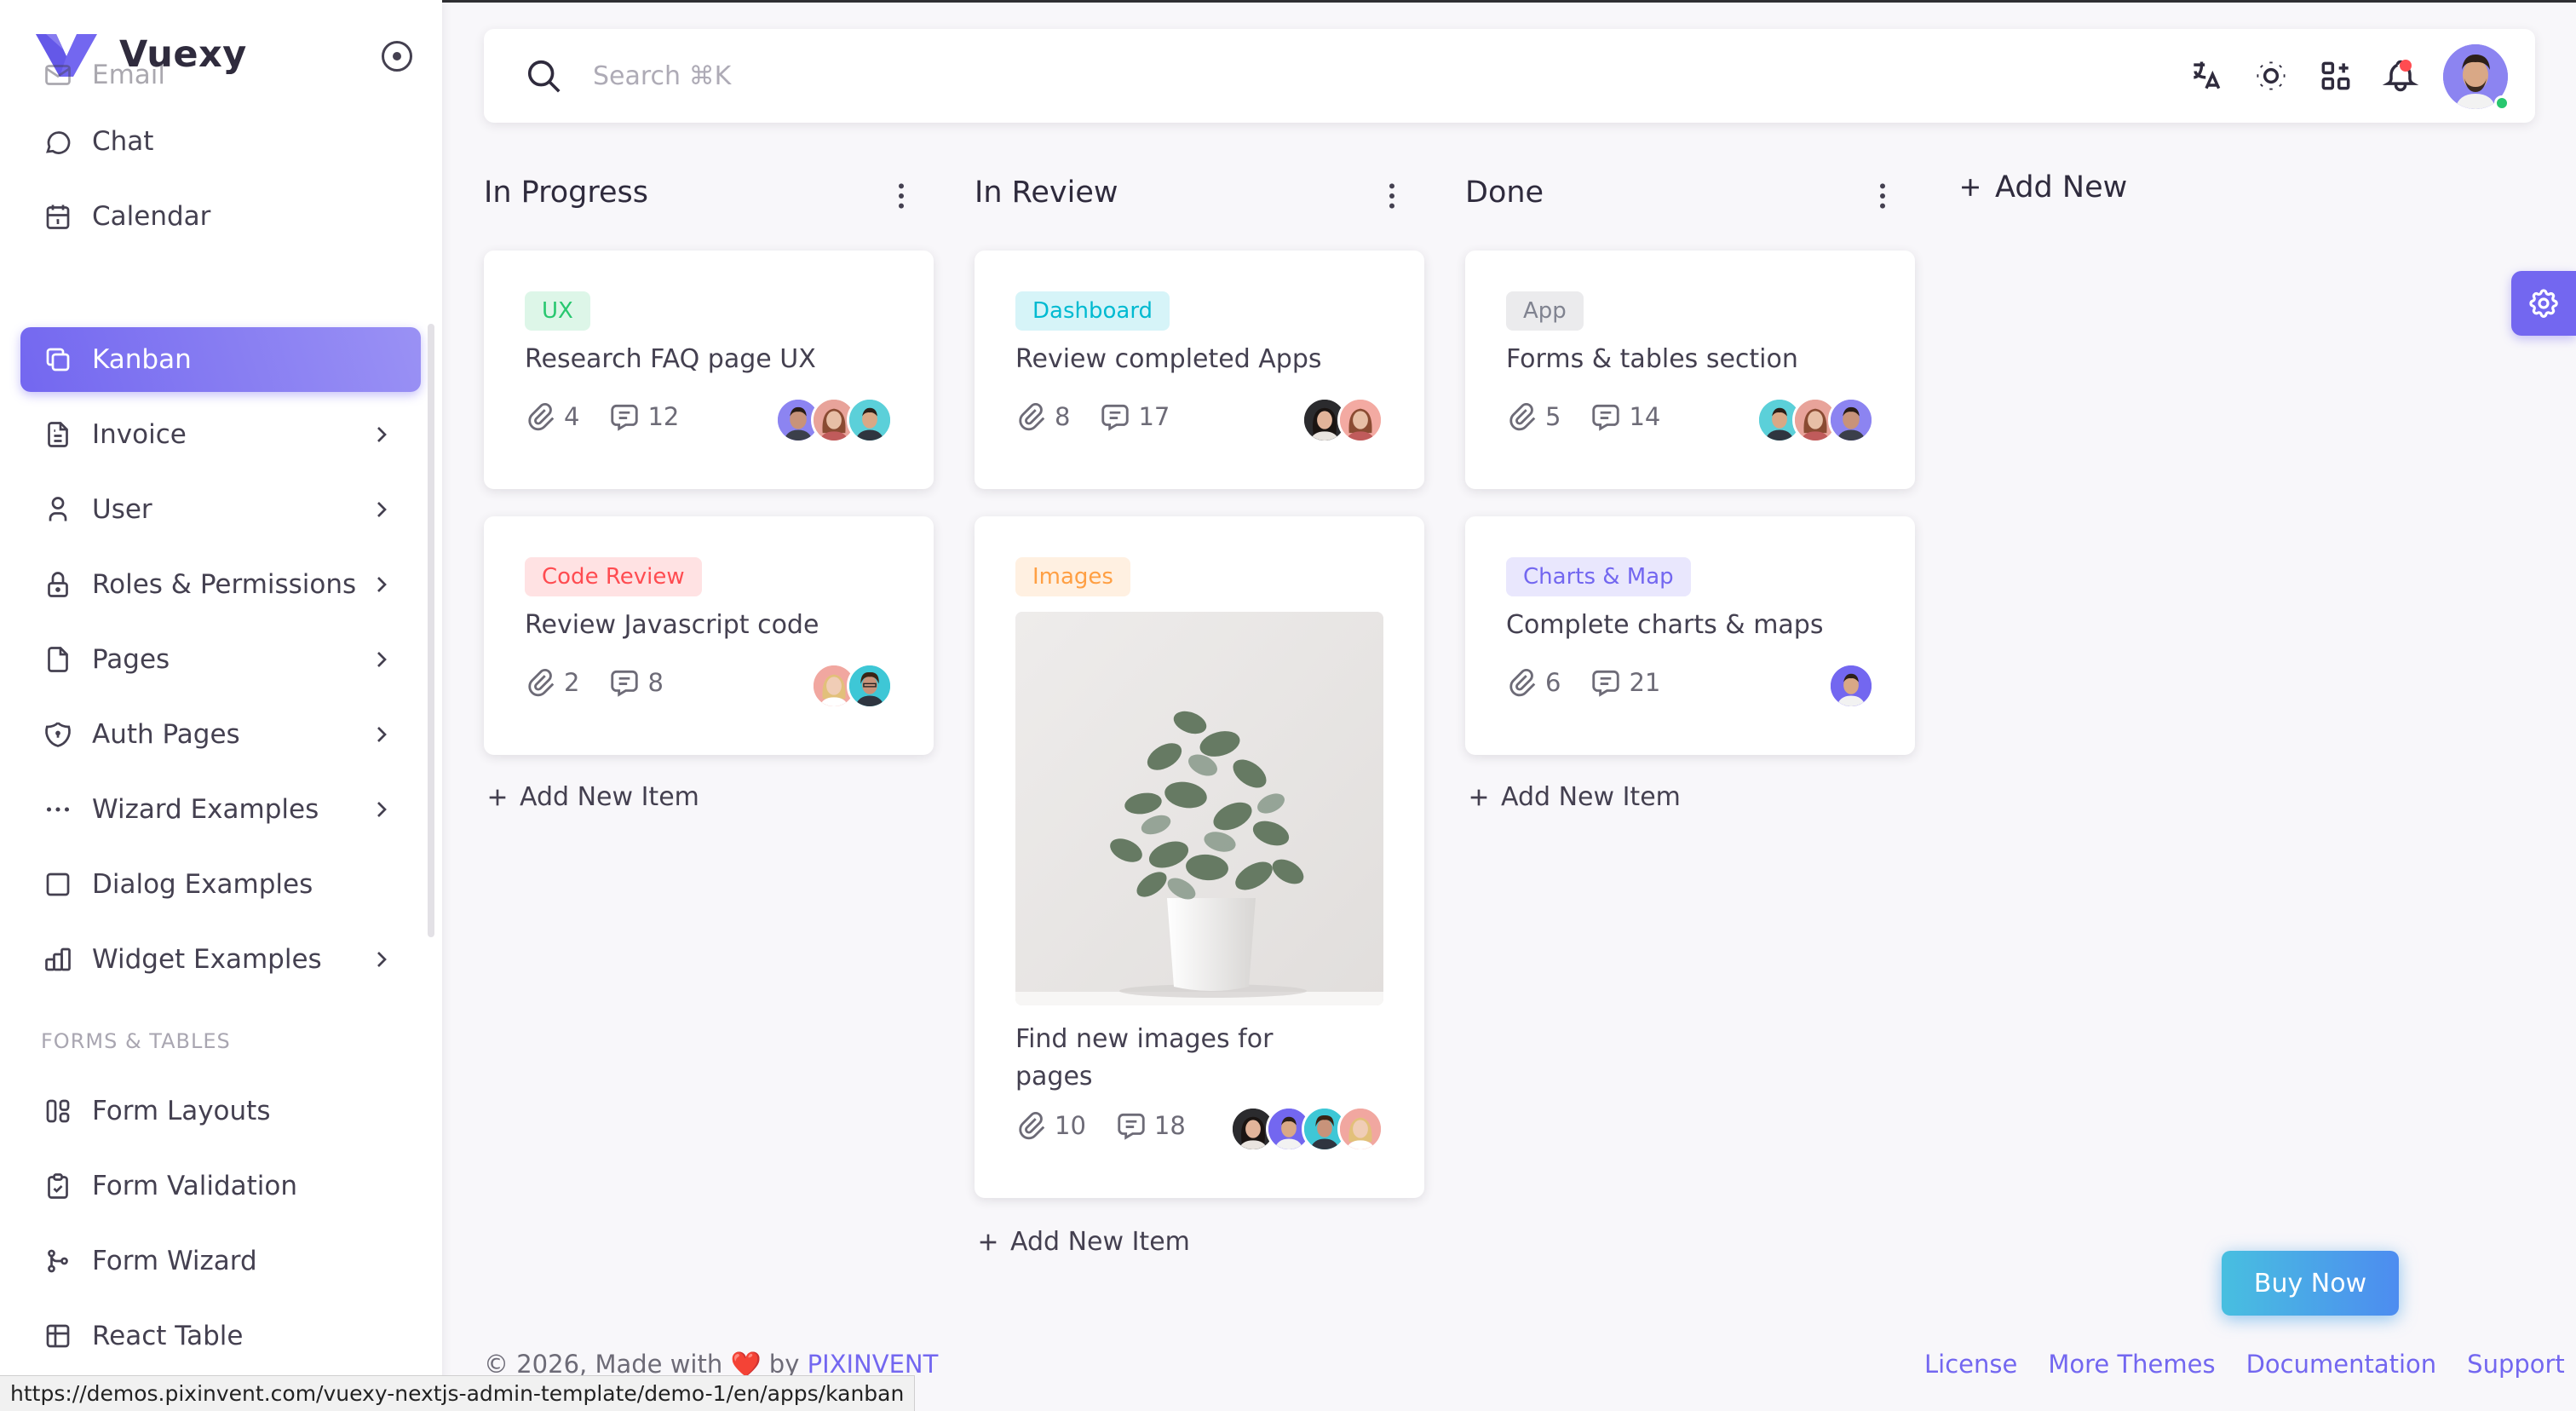 This screenshot has height=1411, width=2576. What do you see at coordinates (221, 75) in the screenshot?
I see `sidebar-item-email: Email` at bounding box center [221, 75].